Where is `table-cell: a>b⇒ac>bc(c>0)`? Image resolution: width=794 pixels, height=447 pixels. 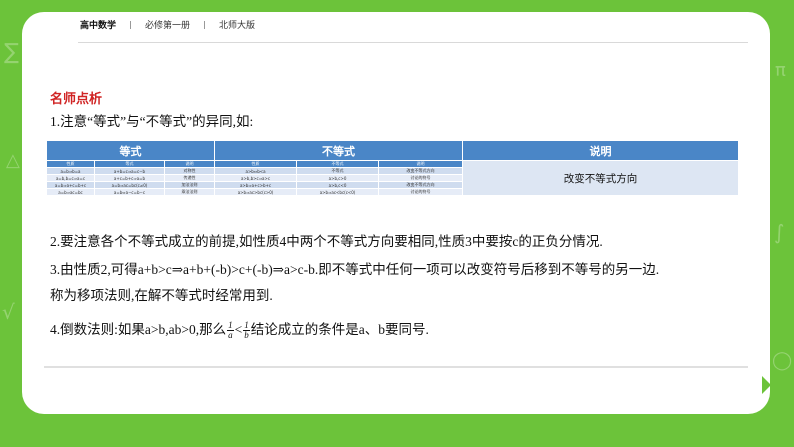
table-cell: a>b⇒ac>bc(c>0) is located at coordinates (256, 192).